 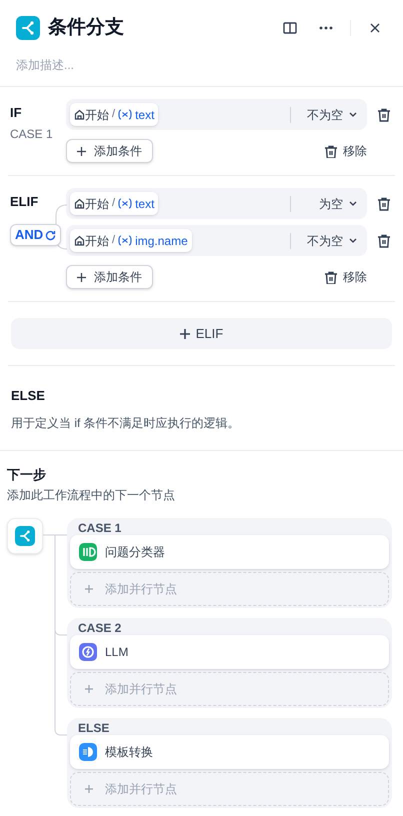 What do you see at coordinates (91, 495) in the screenshot?
I see `section-description: 添加此工作流程中的下一个节点` at bounding box center [91, 495].